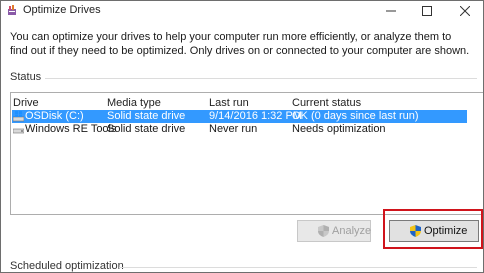  What do you see at coordinates (255, 116) in the screenshot?
I see `last-run: 9/14/2016 1:32 PM` at bounding box center [255, 116].